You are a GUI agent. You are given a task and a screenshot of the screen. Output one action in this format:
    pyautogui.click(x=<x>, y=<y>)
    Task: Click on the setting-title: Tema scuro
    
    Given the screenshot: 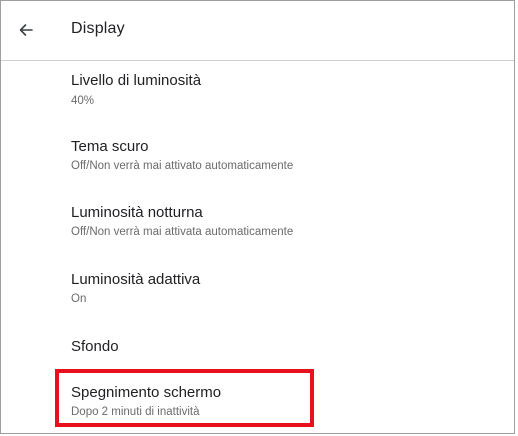 What is the action you would take?
    pyautogui.click(x=110, y=146)
    